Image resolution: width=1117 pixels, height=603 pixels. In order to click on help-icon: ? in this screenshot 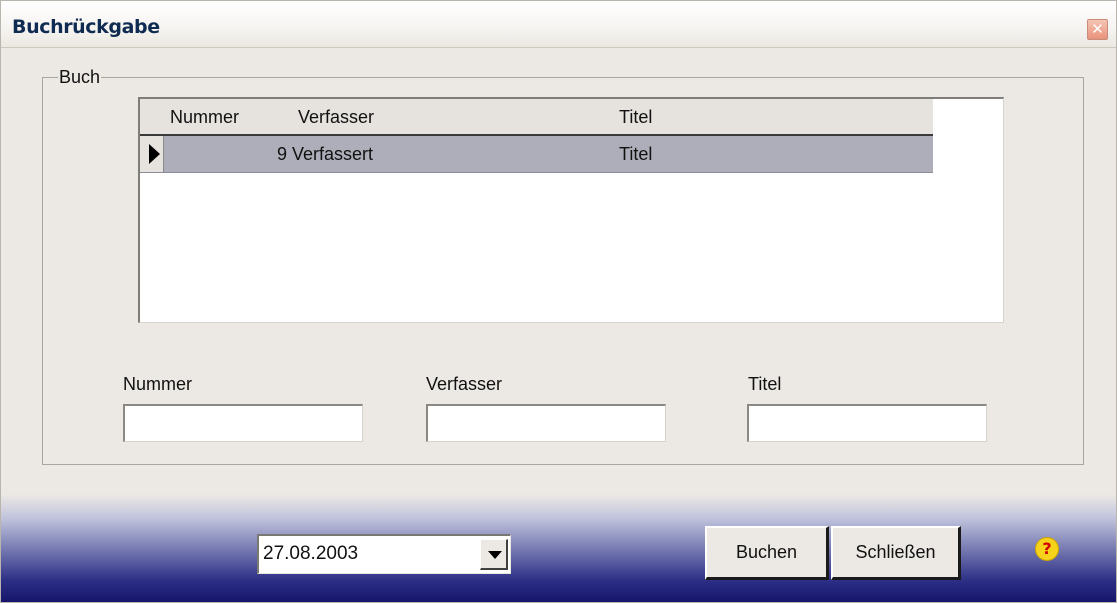, I will do `click(1047, 548)`.